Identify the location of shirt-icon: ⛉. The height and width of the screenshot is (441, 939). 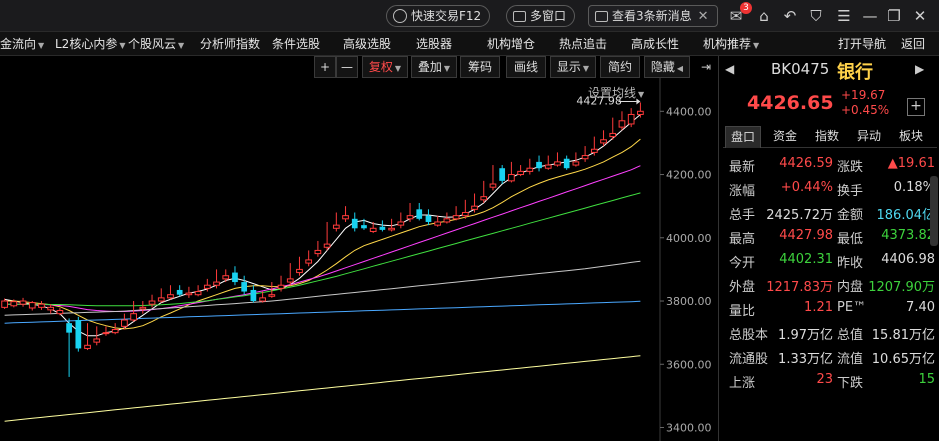
(816, 16).